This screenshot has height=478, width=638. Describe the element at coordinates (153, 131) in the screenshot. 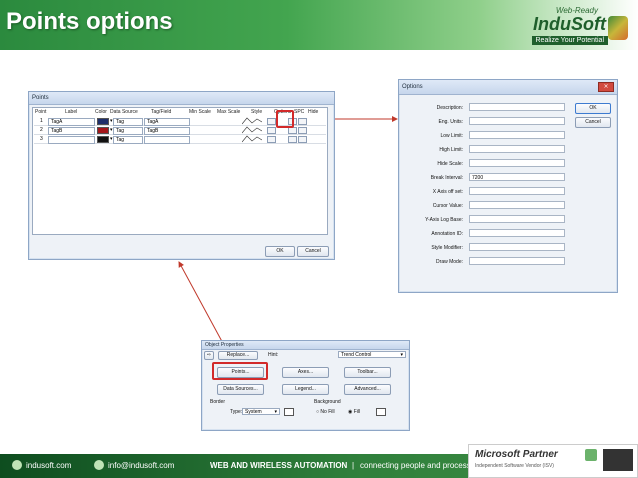

I see `tag-field-value: TagB` at that location.